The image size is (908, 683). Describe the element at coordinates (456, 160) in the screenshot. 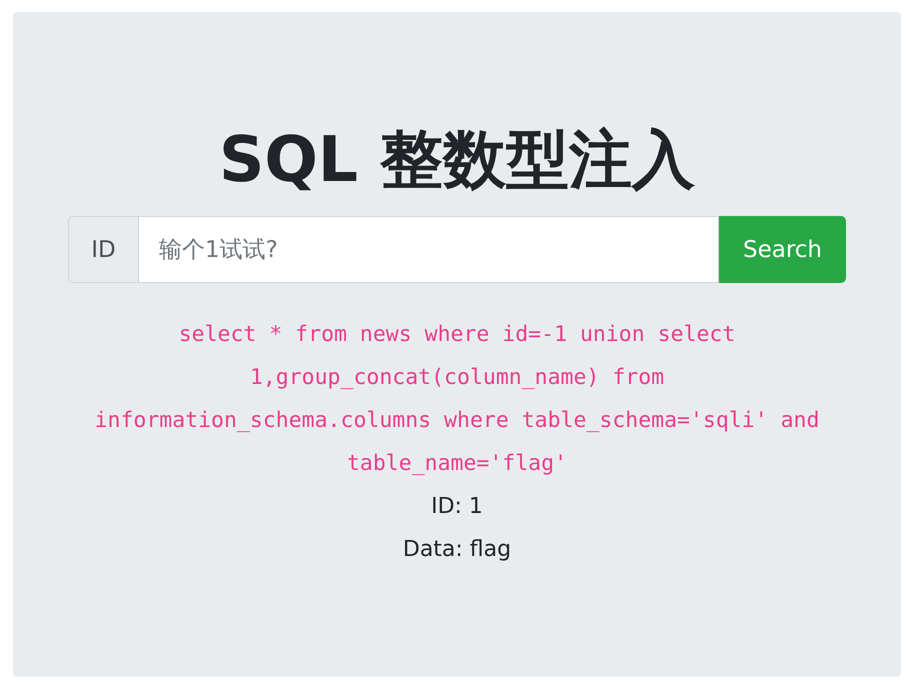

I see `page-title: SQL 整数型注入` at that location.